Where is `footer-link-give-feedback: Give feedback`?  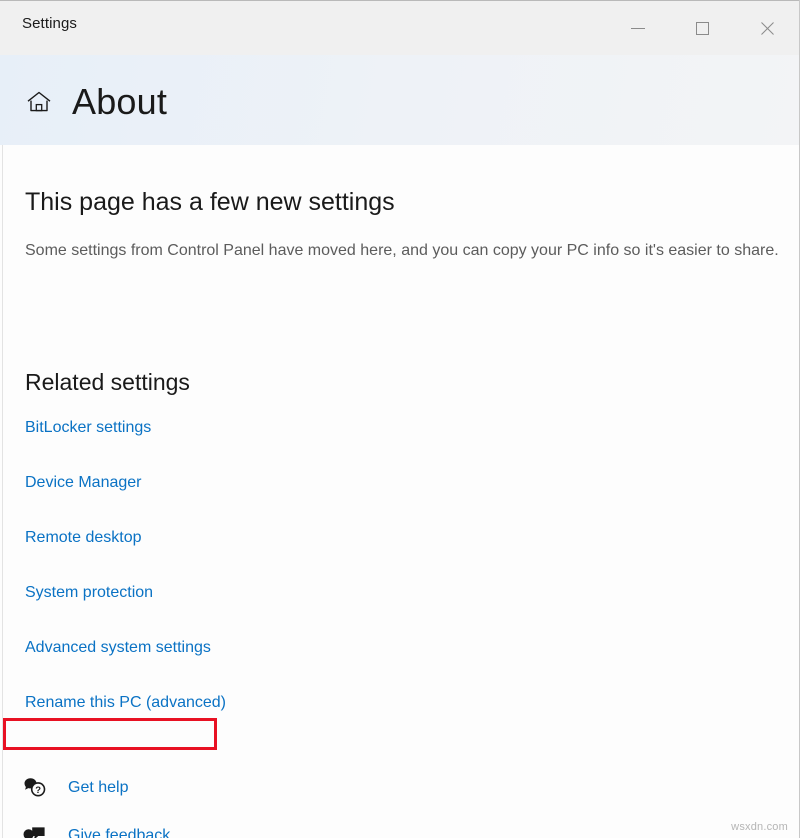 footer-link-give-feedback: Give feedback is located at coordinates (119, 831).